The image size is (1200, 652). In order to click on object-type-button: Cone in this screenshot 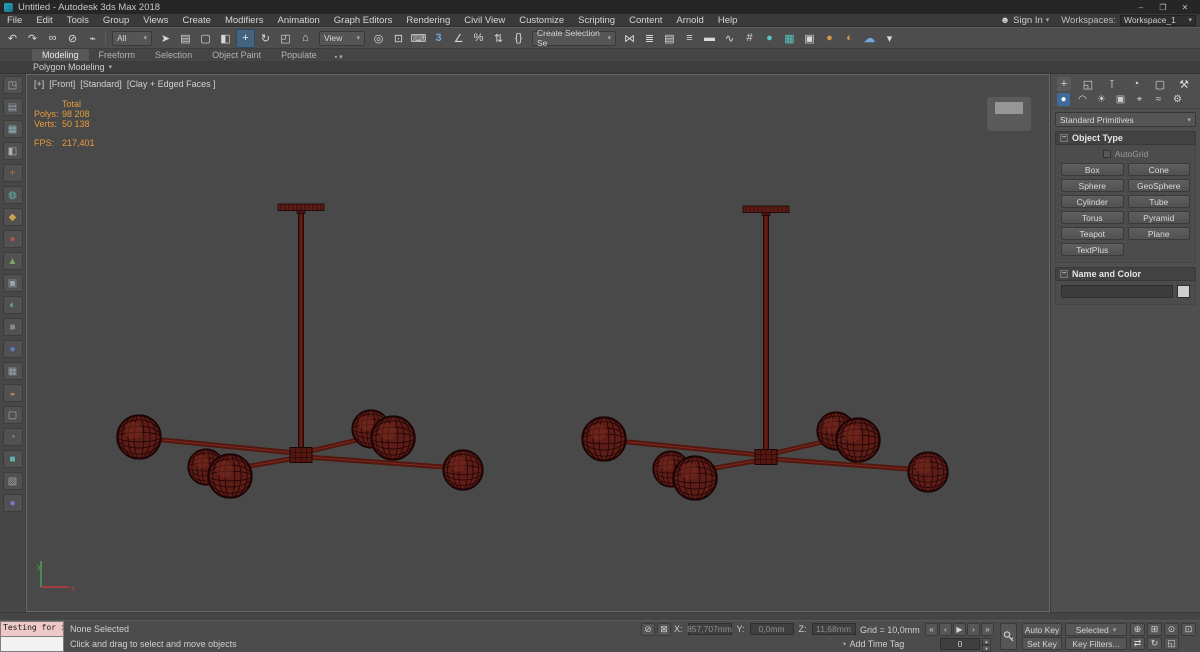, I will do `click(1158, 169)`.